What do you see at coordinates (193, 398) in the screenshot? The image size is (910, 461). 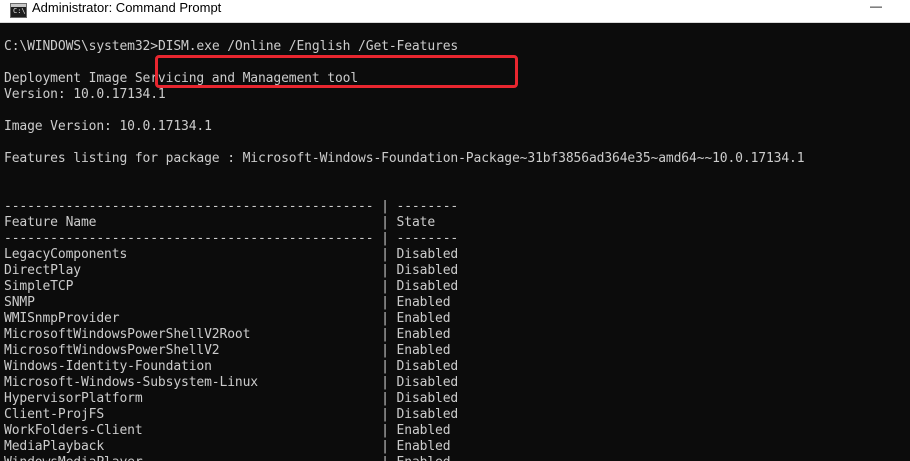 I see `feature-name: HypervisorPlatform` at bounding box center [193, 398].